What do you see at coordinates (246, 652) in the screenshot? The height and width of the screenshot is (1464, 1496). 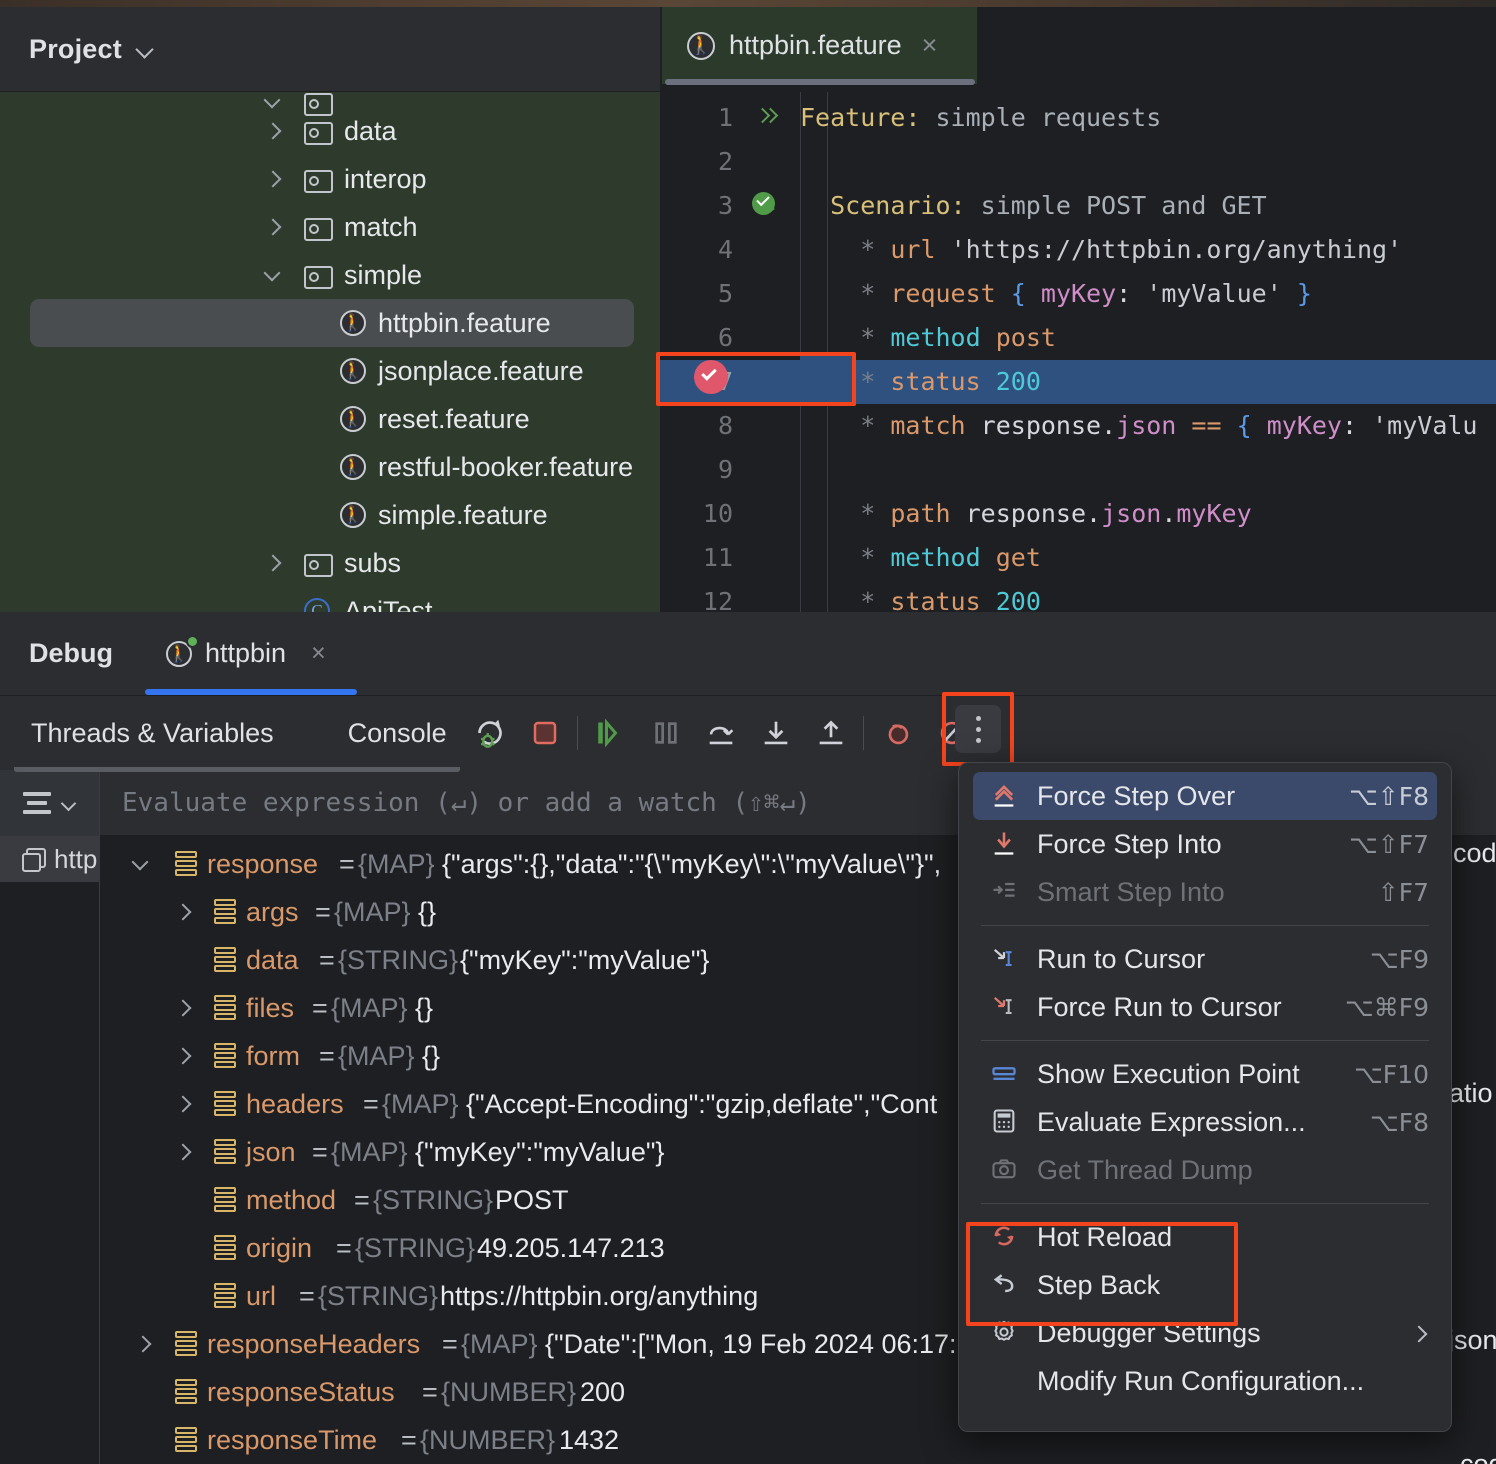 I see `debug-run-tab: httpbin ×` at bounding box center [246, 652].